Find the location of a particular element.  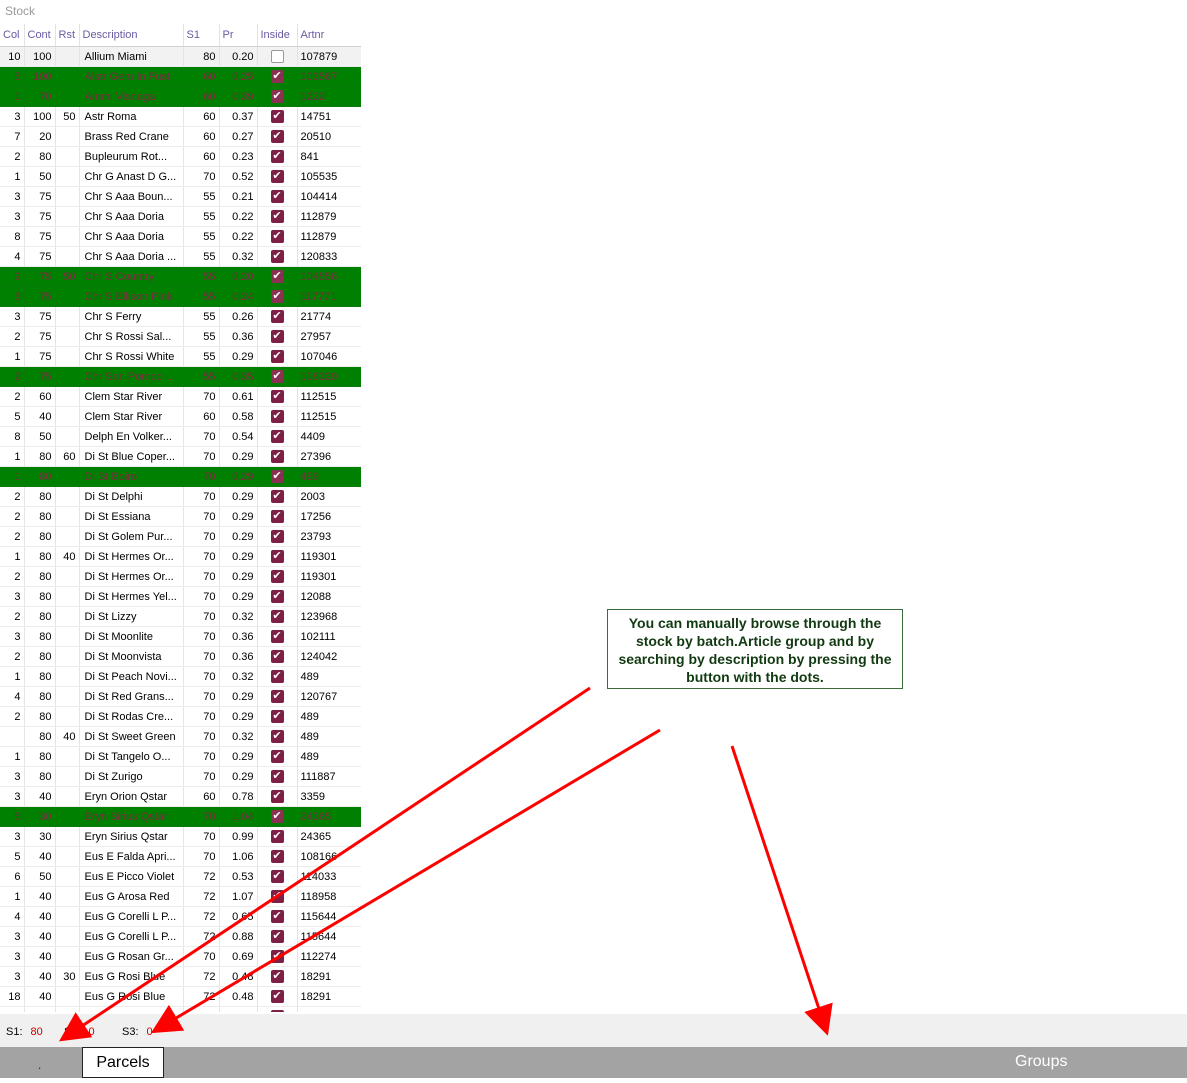

table-row: 2 75 Chr S Rossi Sal... 55 0.36 ✔ 27957 is located at coordinates (180, 336).